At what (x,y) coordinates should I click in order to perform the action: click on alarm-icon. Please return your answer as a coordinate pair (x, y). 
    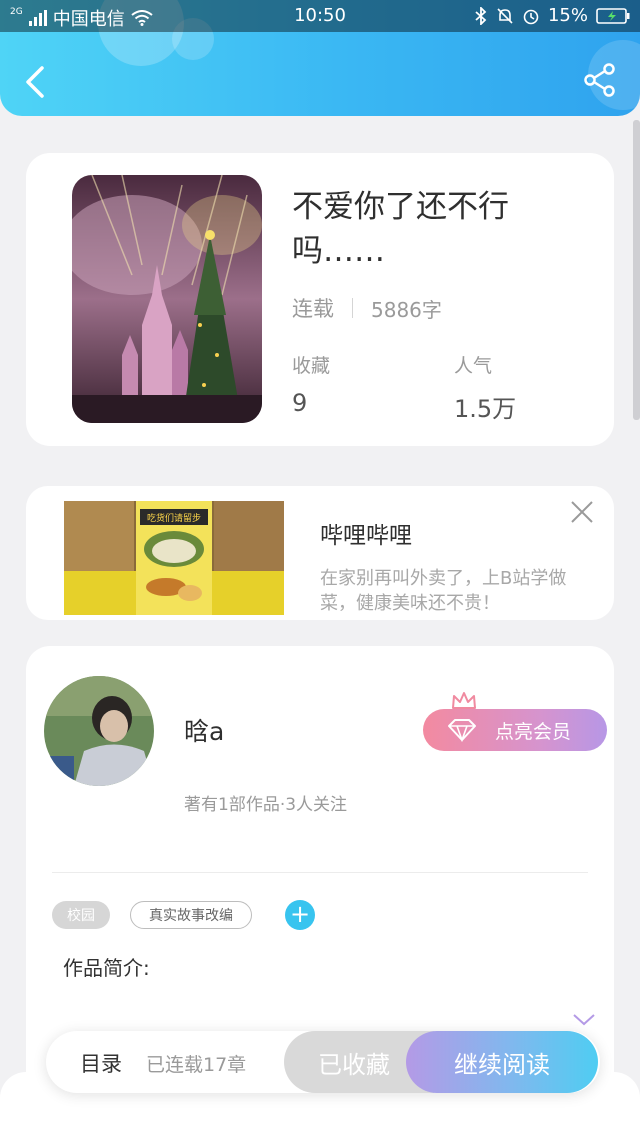
    Looking at the image, I should click on (531, 16).